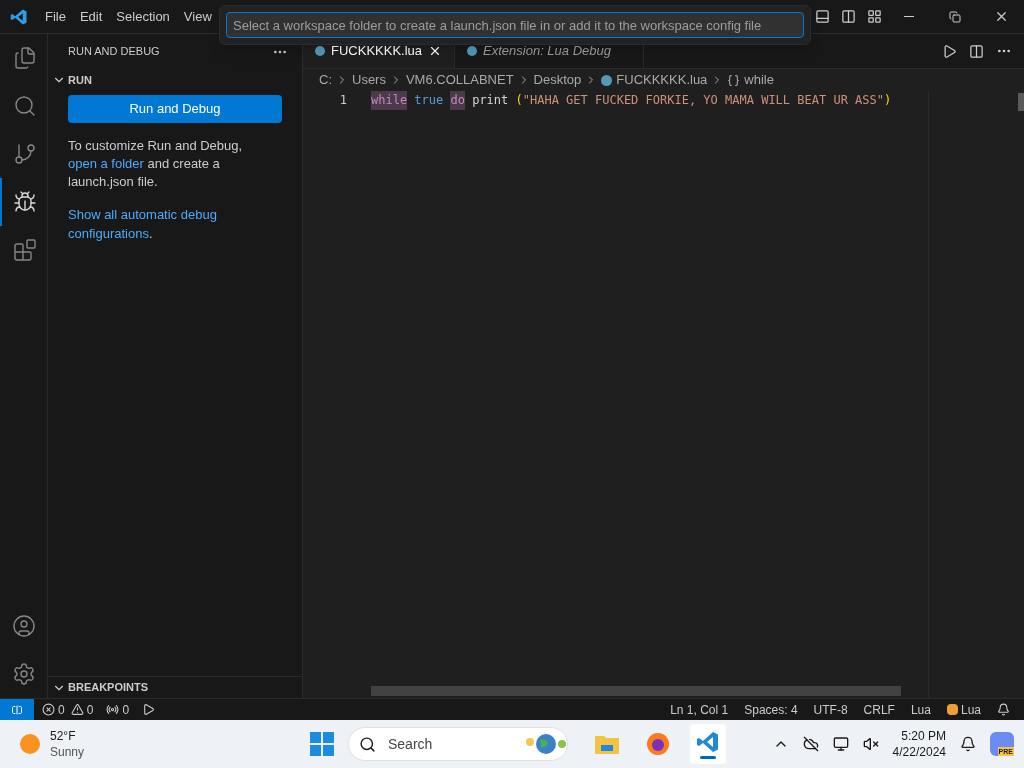 The image size is (1024, 768). What do you see at coordinates (108, 687) in the screenshot?
I see `section-header: BREAKPOINTS` at bounding box center [108, 687].